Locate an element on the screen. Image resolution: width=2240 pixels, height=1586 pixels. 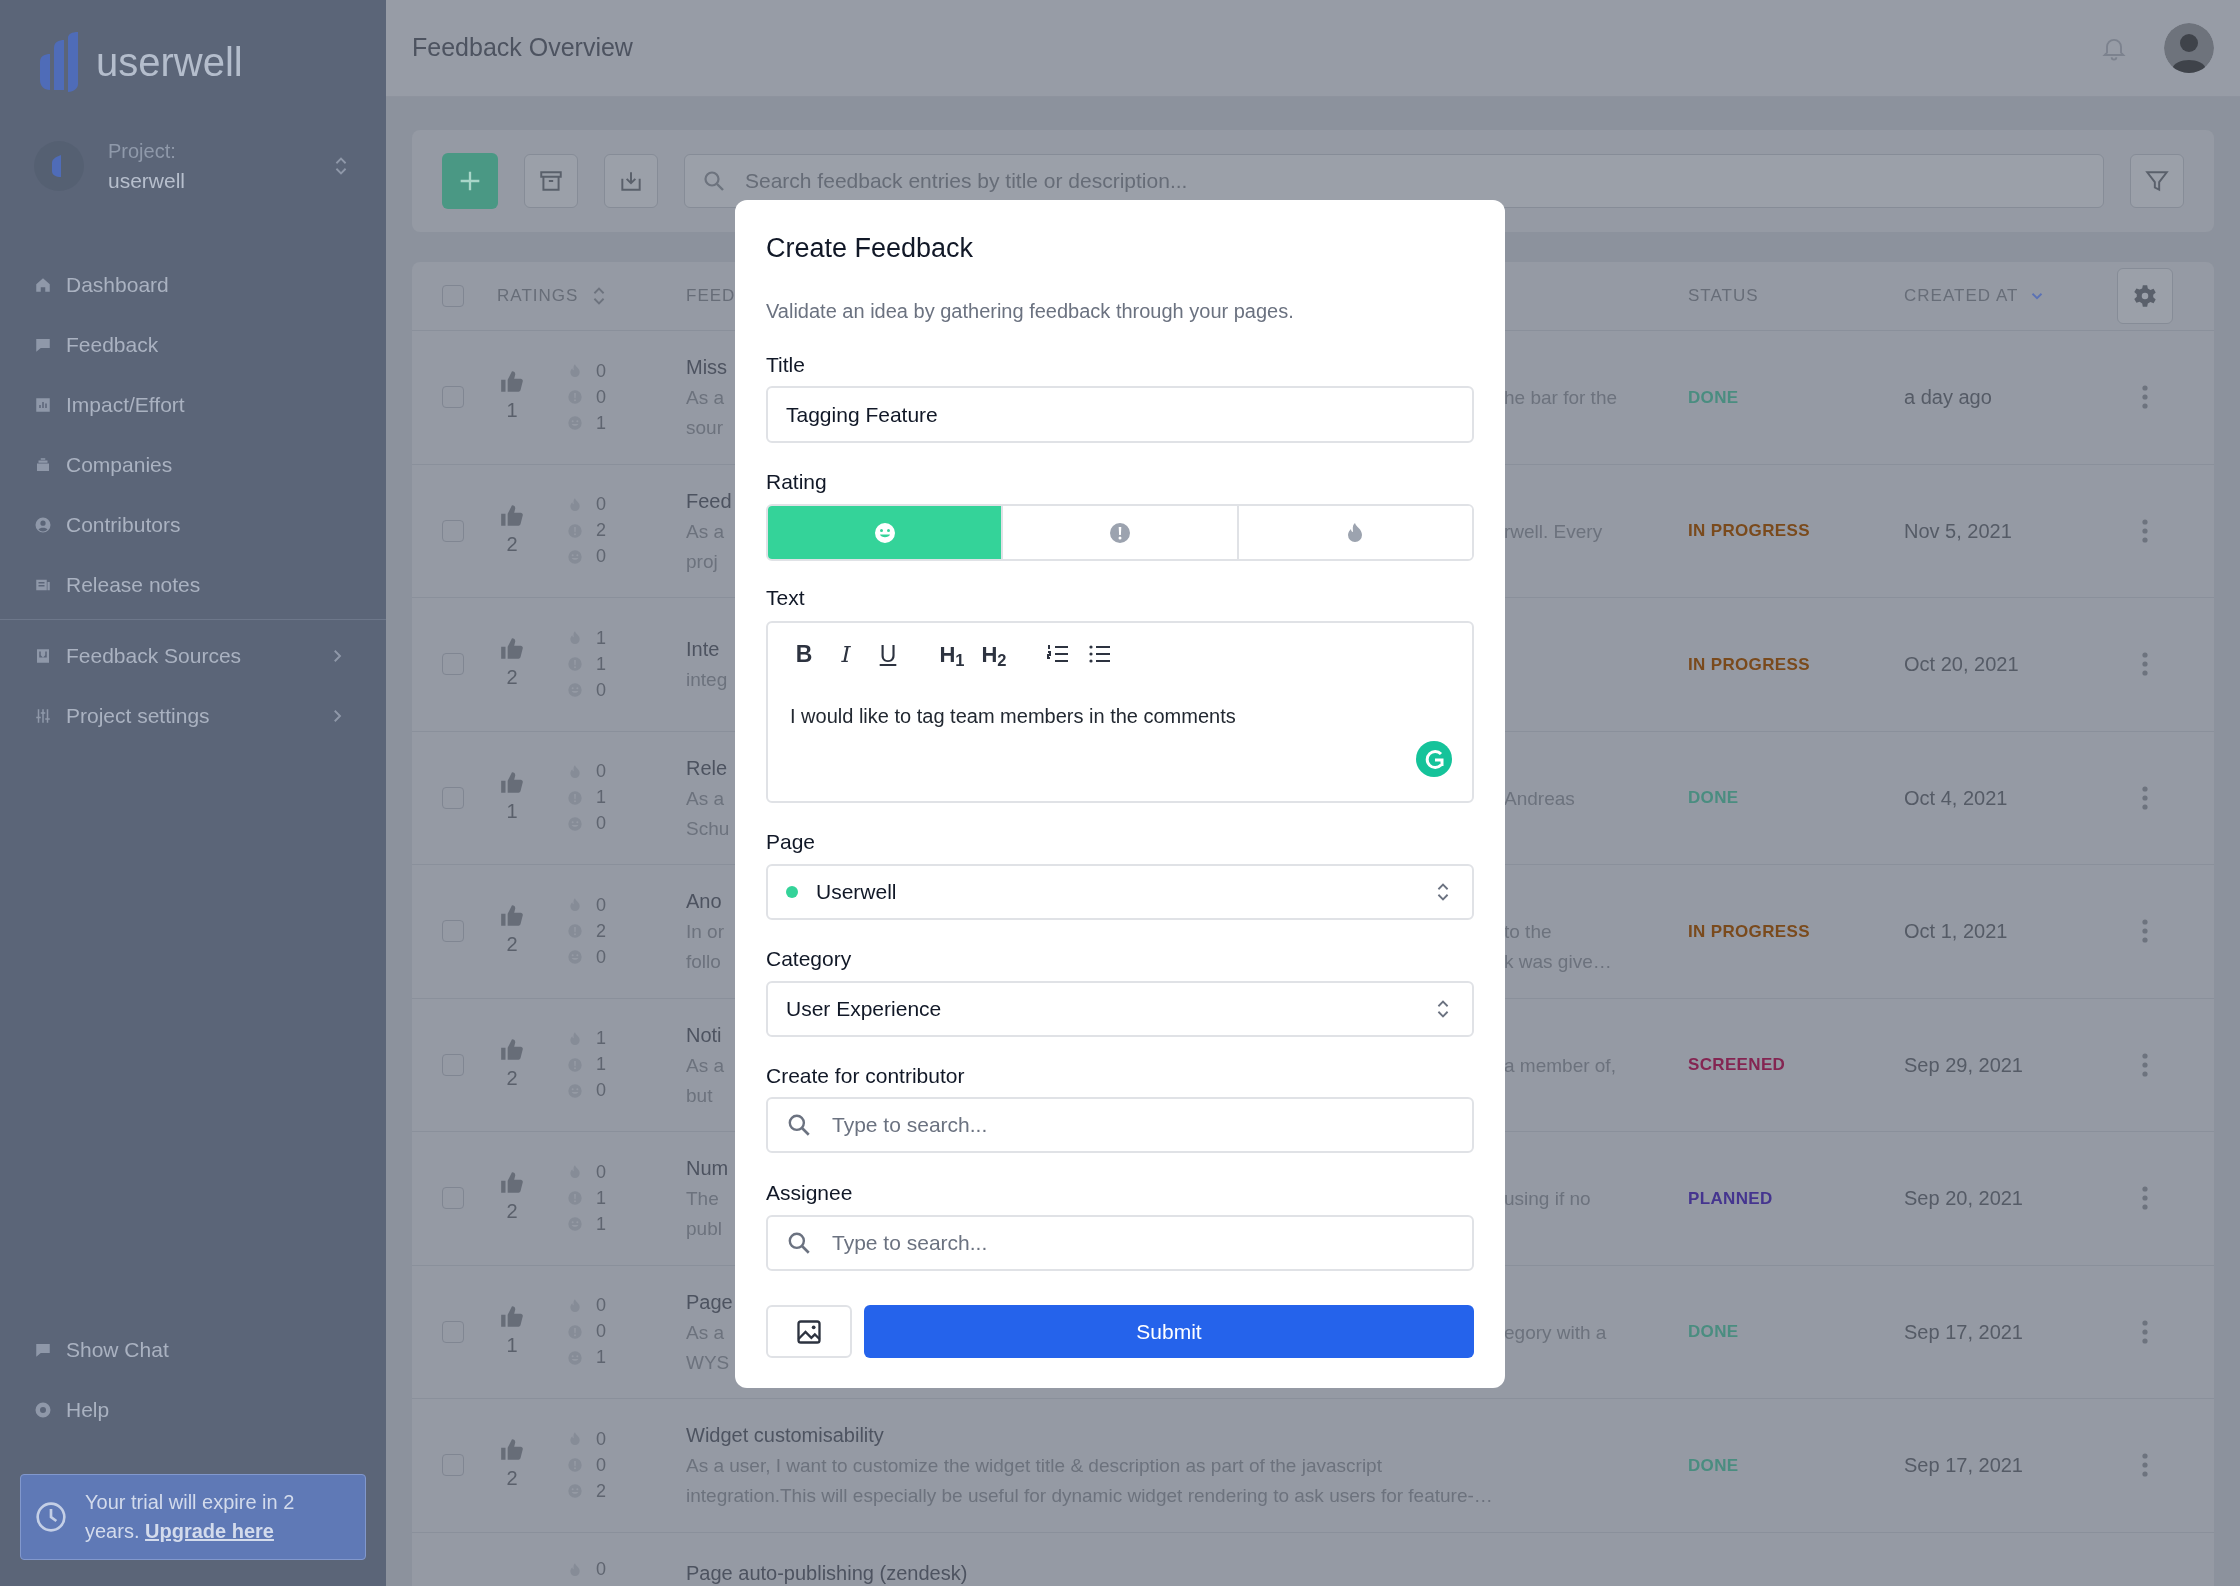
field-label: Category is located at coordinates (809, 959).